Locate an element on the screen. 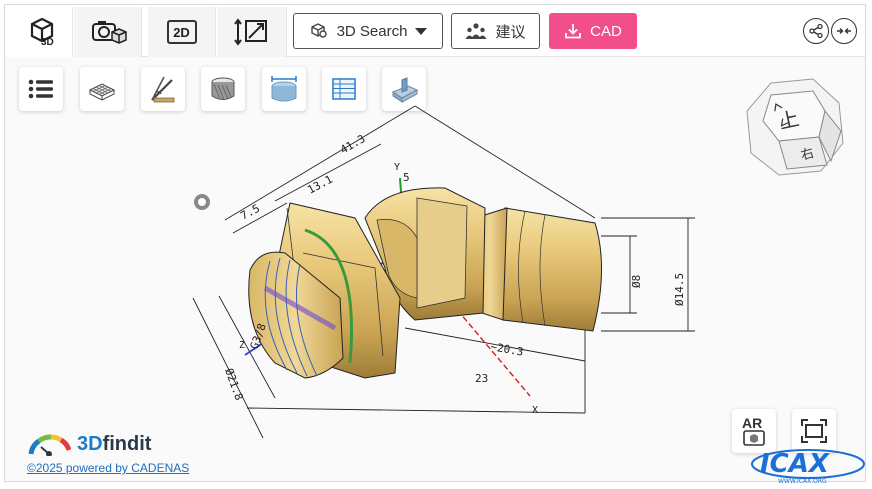 The height and width of the screenshot is (489, 872). brand-logo: 3Dfindit is located at coordinates (89, 444).